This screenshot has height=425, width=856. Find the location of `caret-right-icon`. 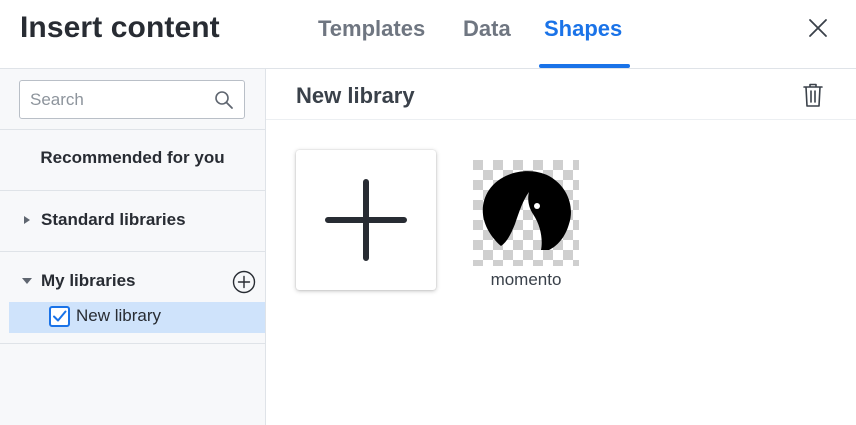

caret-right-icon is located at coordinates (27, 220).